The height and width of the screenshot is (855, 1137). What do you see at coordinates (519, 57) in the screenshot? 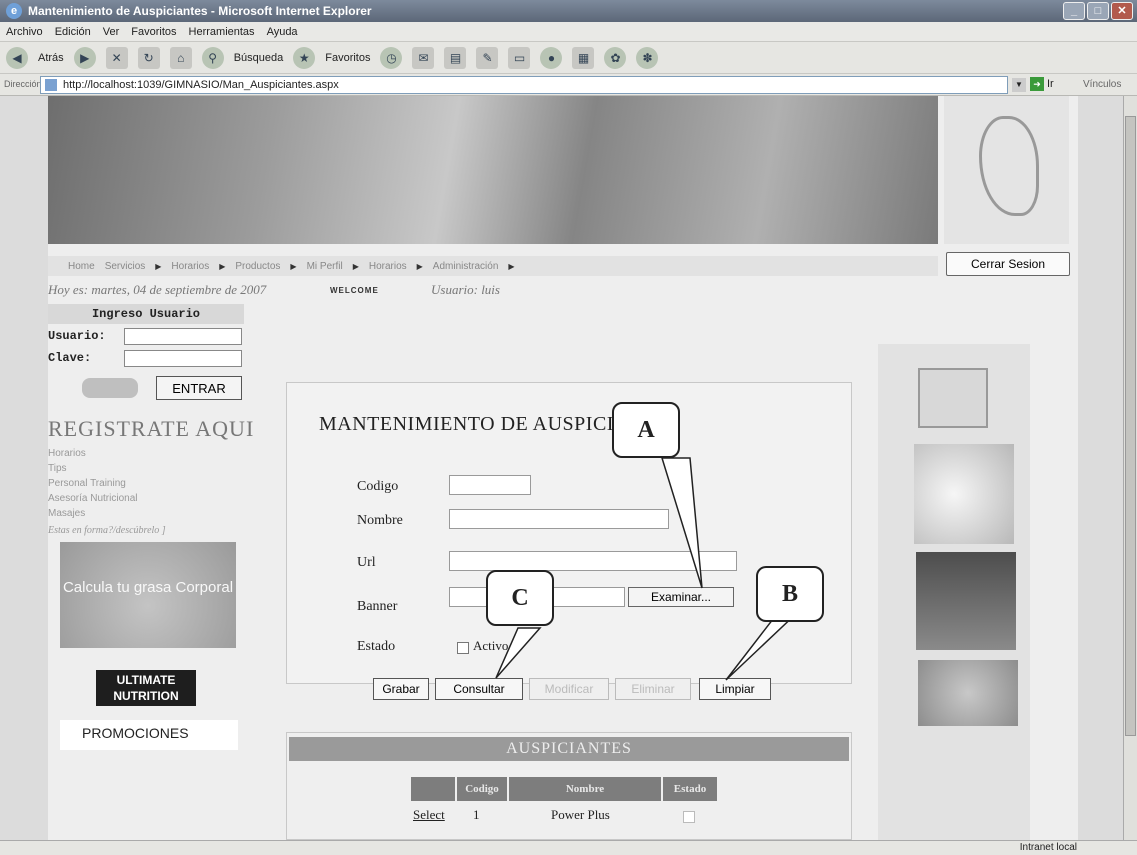
I see `discuss-icon: ▭` at bounding box center [519, 57].